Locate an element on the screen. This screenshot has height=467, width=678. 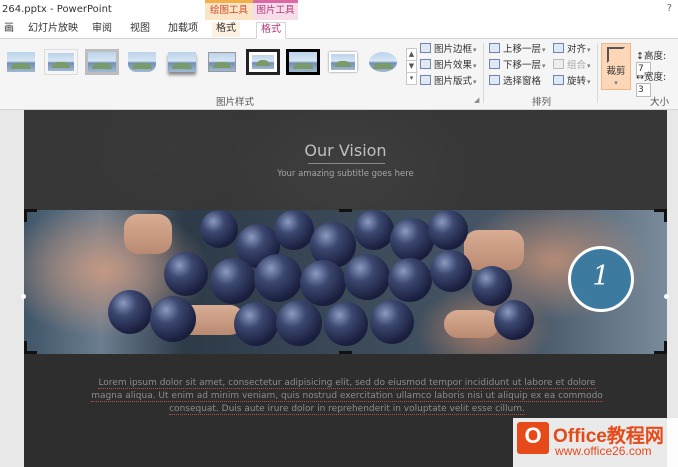
tab-addins: 加载项 is located at coordinates (183, 29).